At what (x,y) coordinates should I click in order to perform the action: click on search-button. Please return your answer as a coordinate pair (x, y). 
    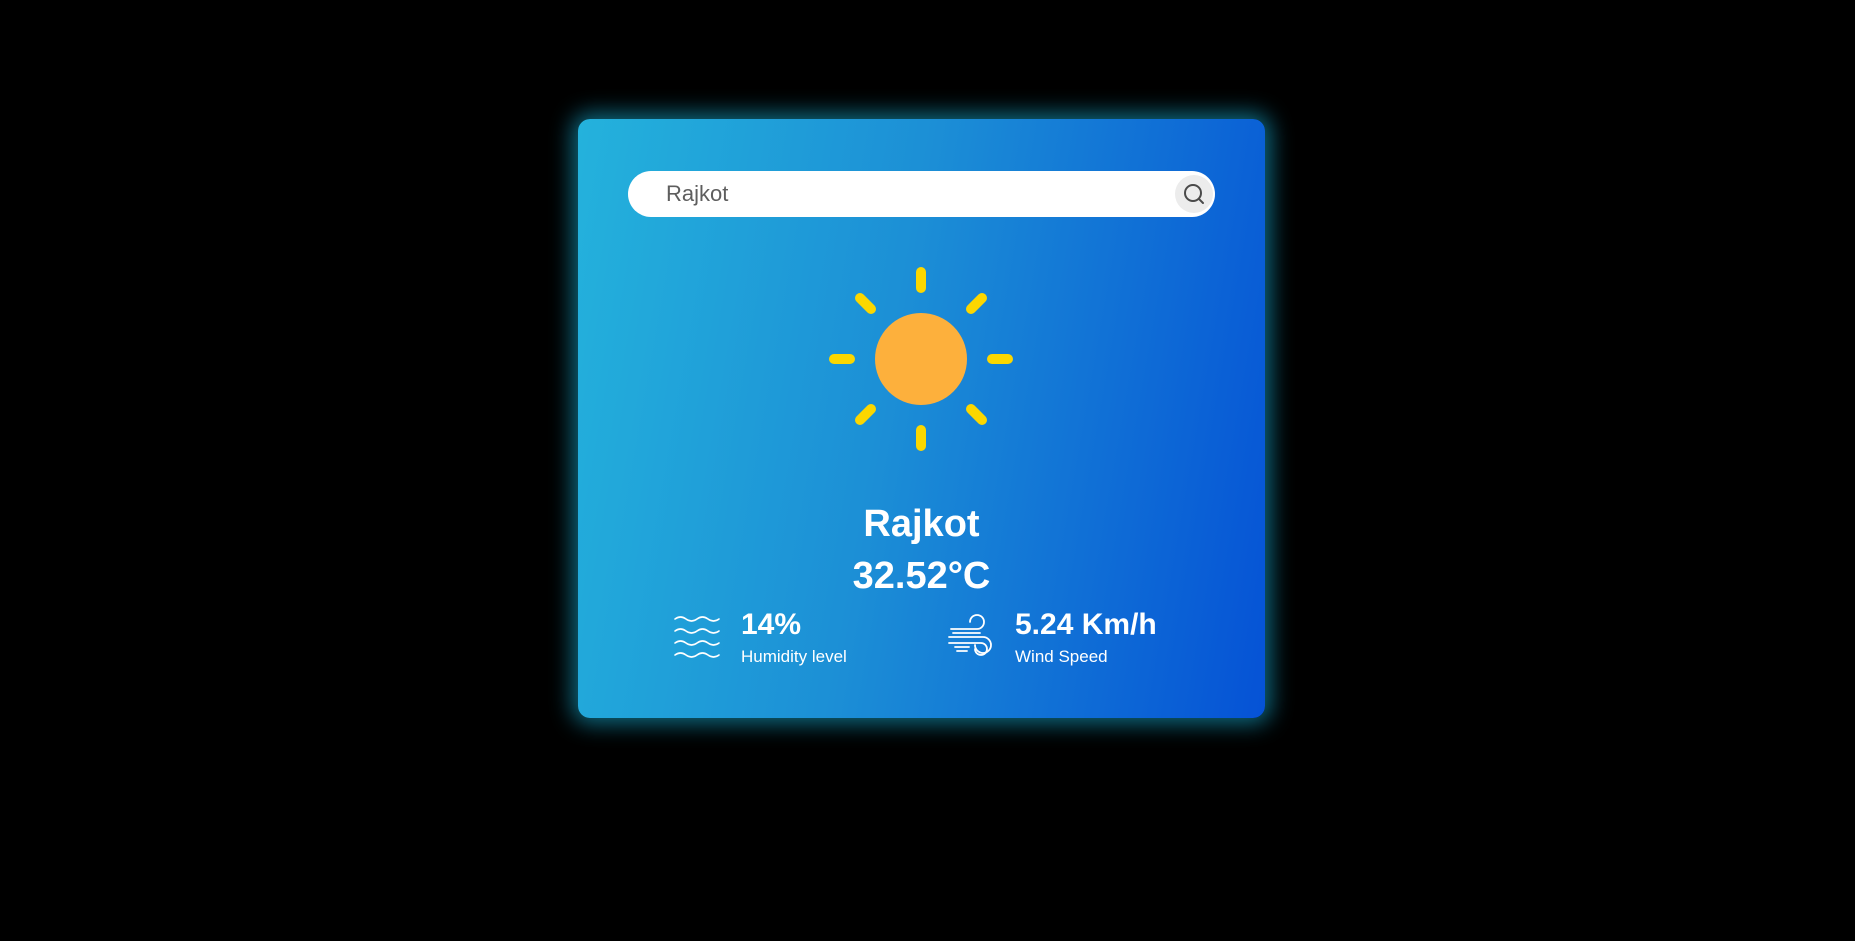
    Looking at the image, I should click on (1194, 194).